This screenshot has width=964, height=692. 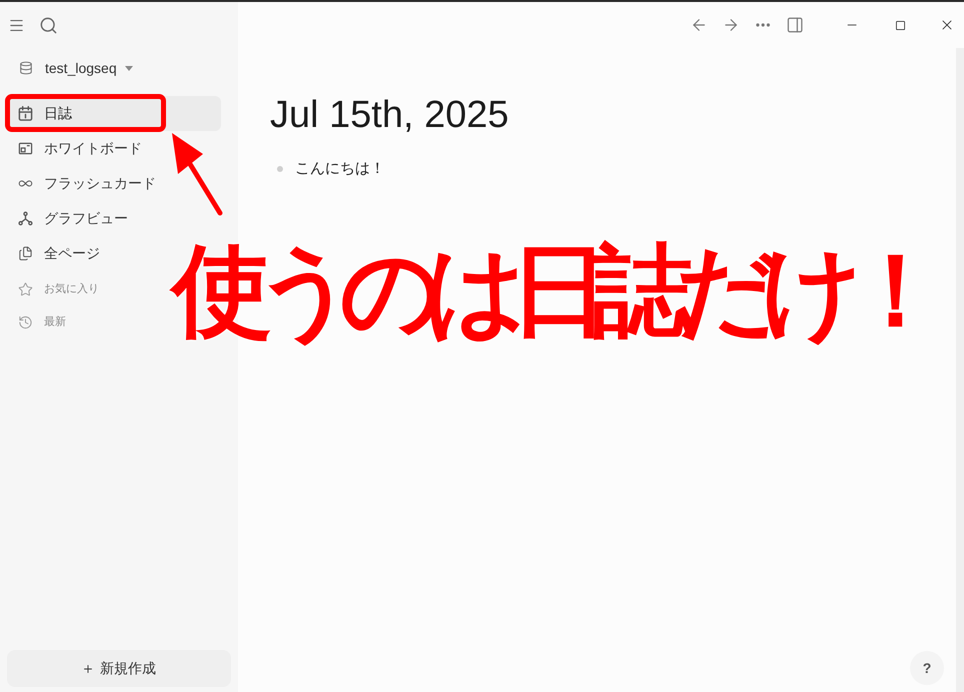 I want to click on block-text: こんにちは！, so click(x=340, y=168).